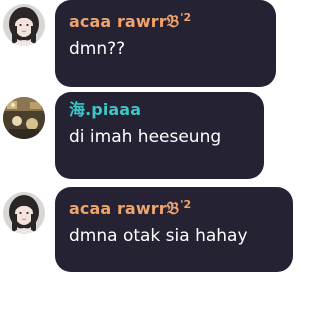 The height and width of the screenshot is (320, 320). I want to click on profile-photo-room-icon, so click(24, 118).